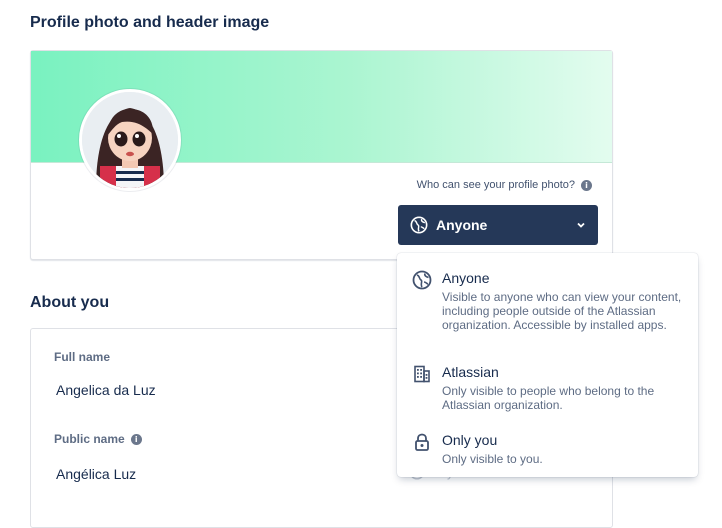 Image resolution: width=722 pixels, height=528 pixels. I want to click on option-title: Atlassian, so click(470, 372).